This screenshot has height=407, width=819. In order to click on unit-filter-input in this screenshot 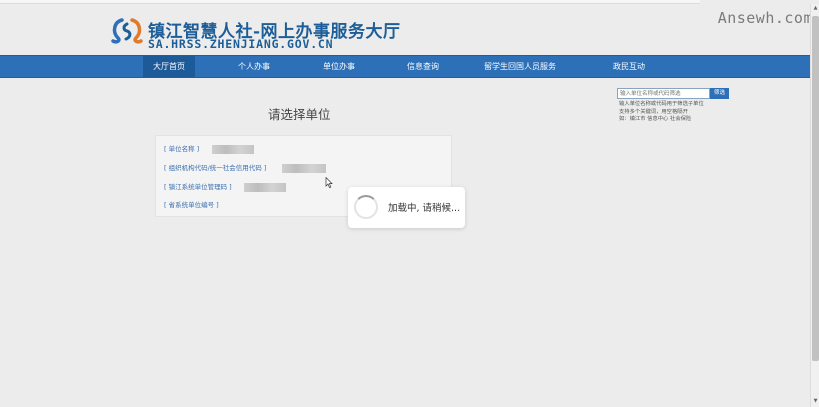, I will do `click(663, 93)`.